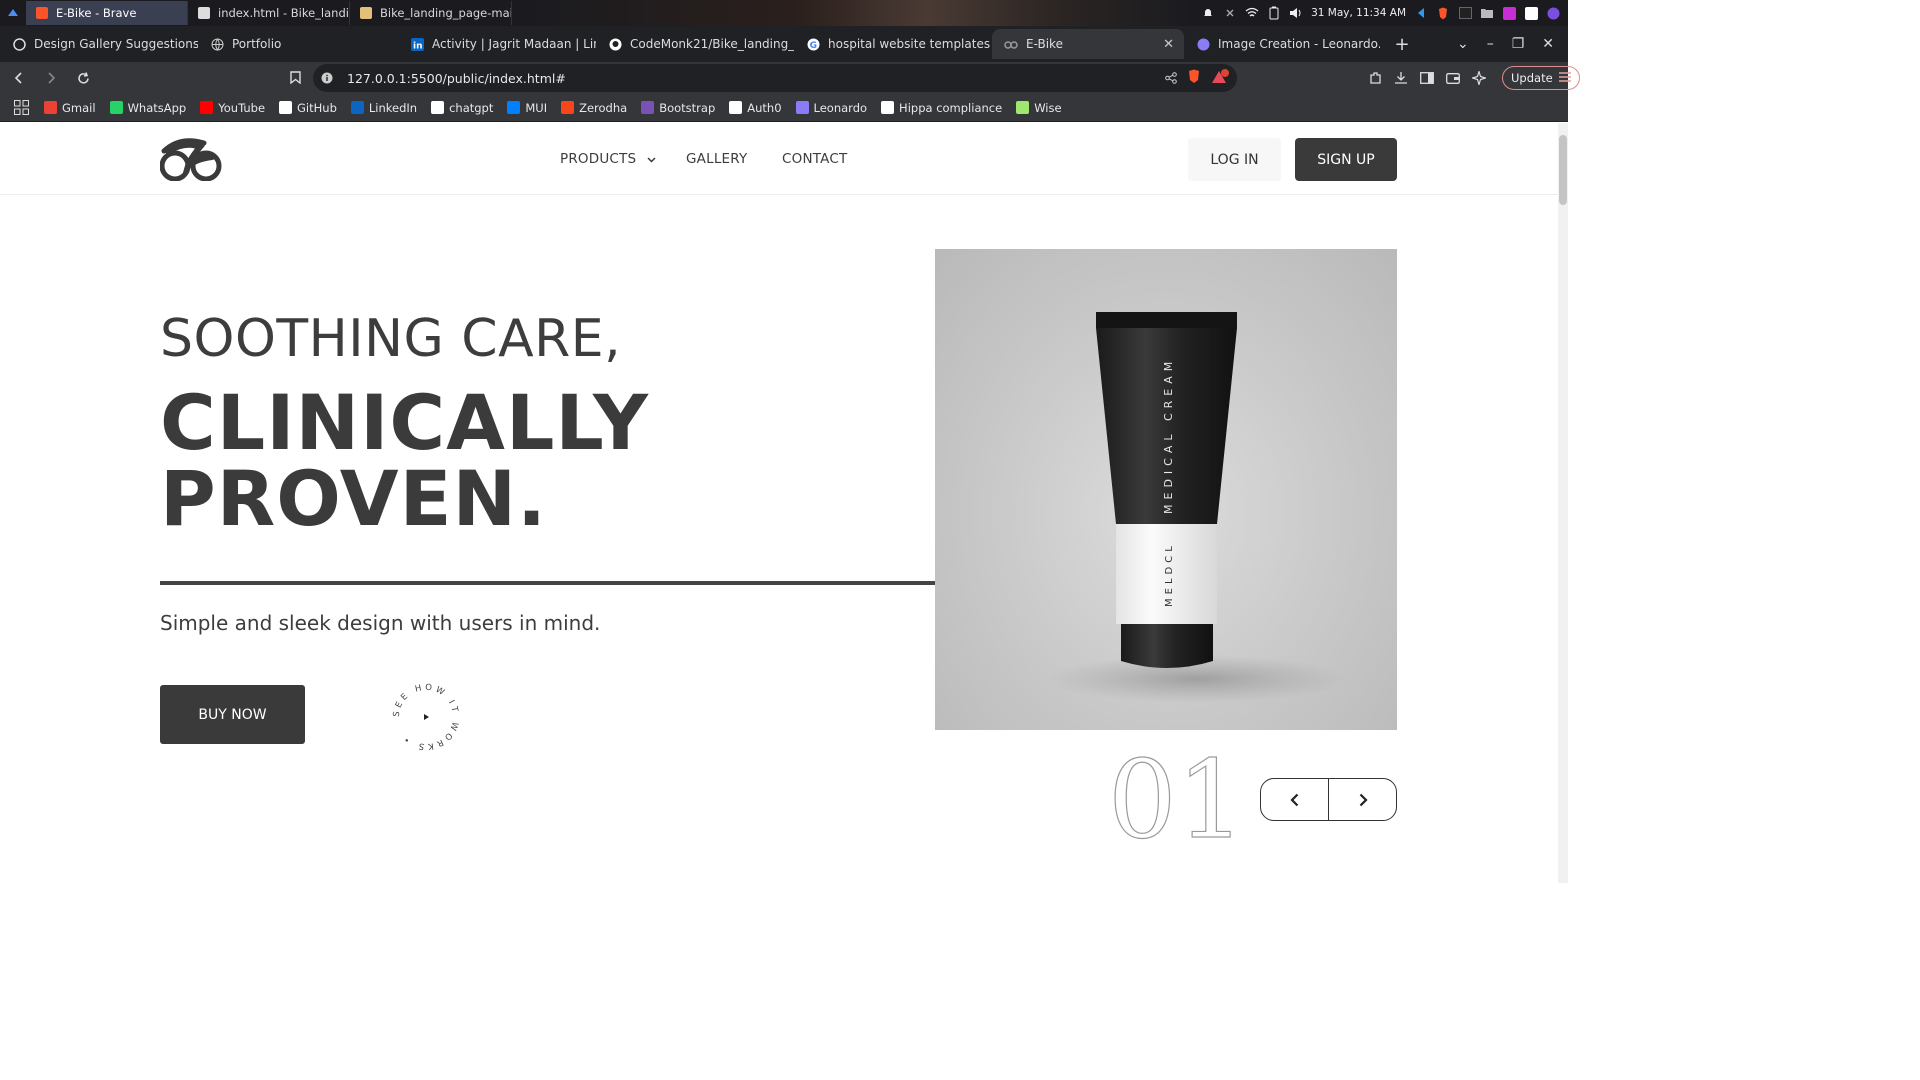 This screenshot has height=1080, width=1920. I want to click on chevron-right-icon, so click(1363, 799).